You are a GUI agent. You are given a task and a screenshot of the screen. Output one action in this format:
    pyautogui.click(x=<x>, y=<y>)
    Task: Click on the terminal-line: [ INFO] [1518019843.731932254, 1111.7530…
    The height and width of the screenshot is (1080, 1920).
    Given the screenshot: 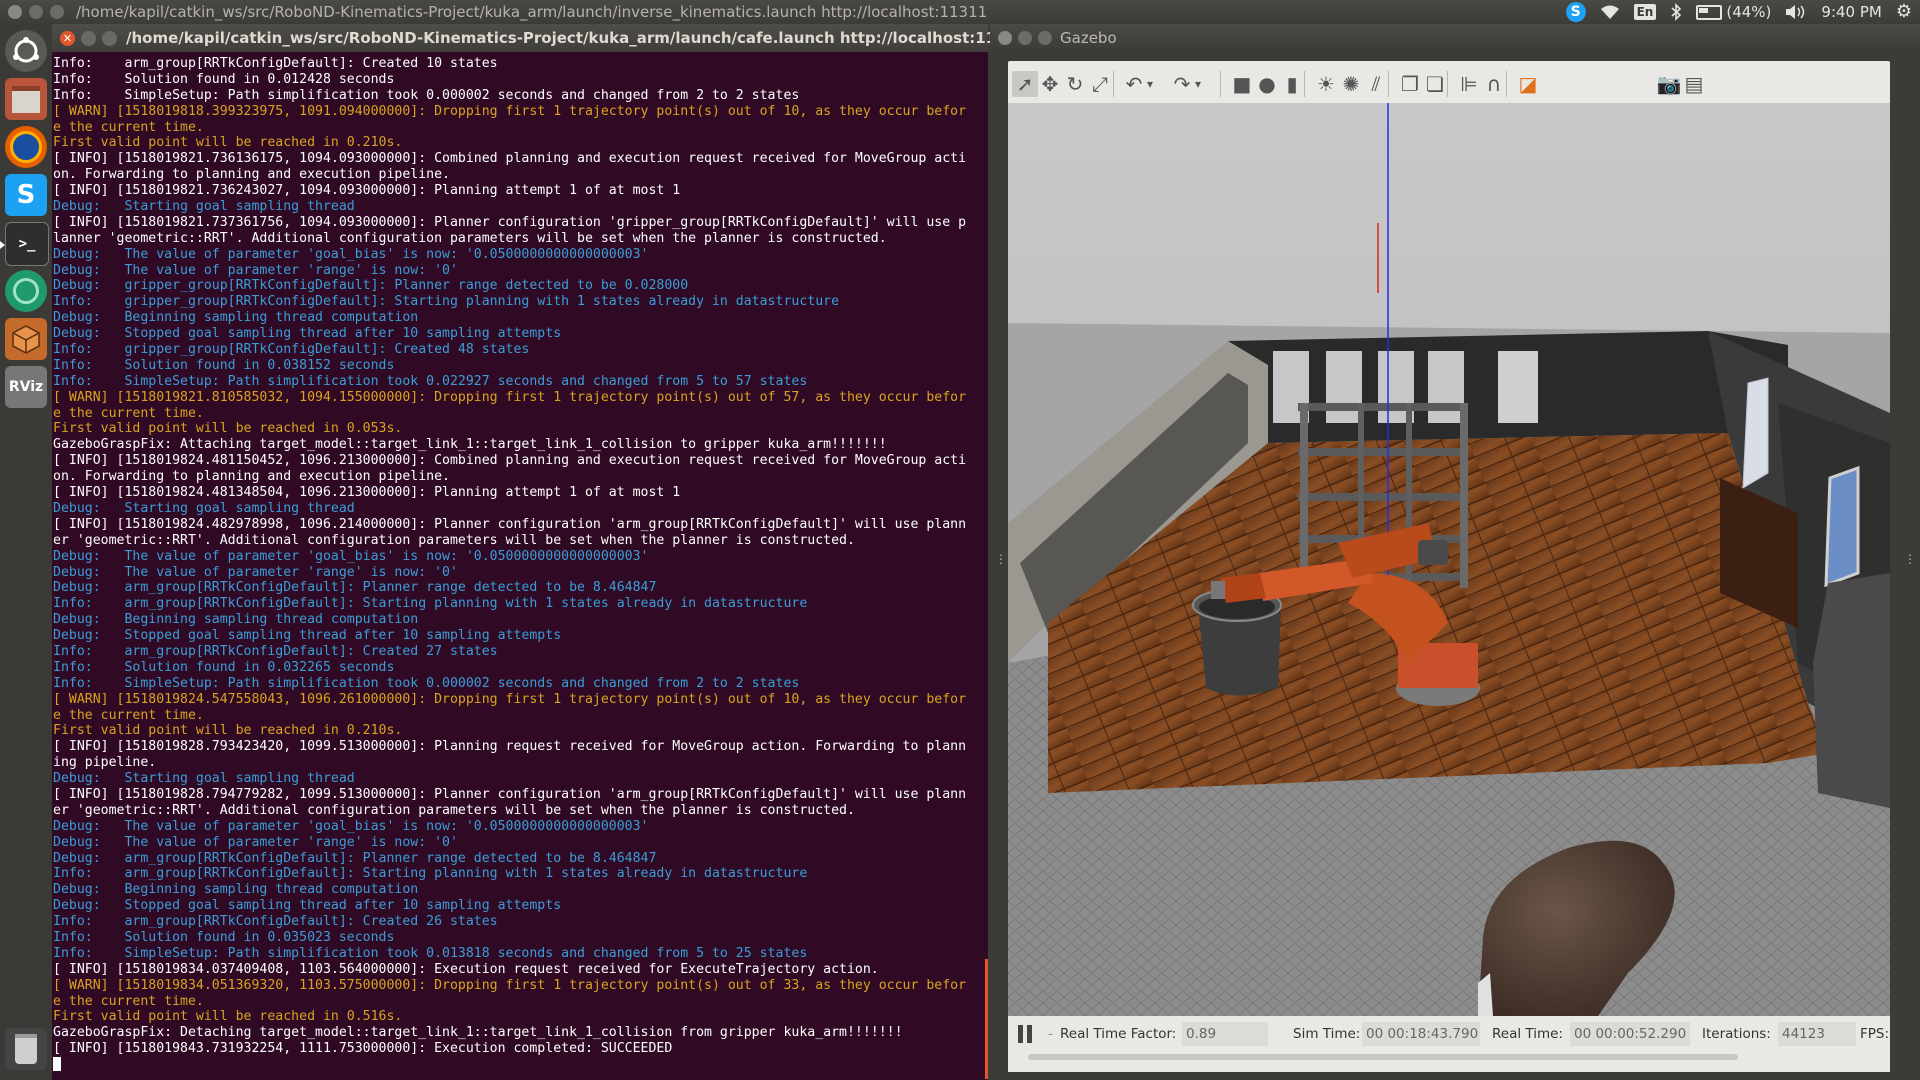 What is the action you would take?
    pyautogui.click(x=363, y=1049)
    